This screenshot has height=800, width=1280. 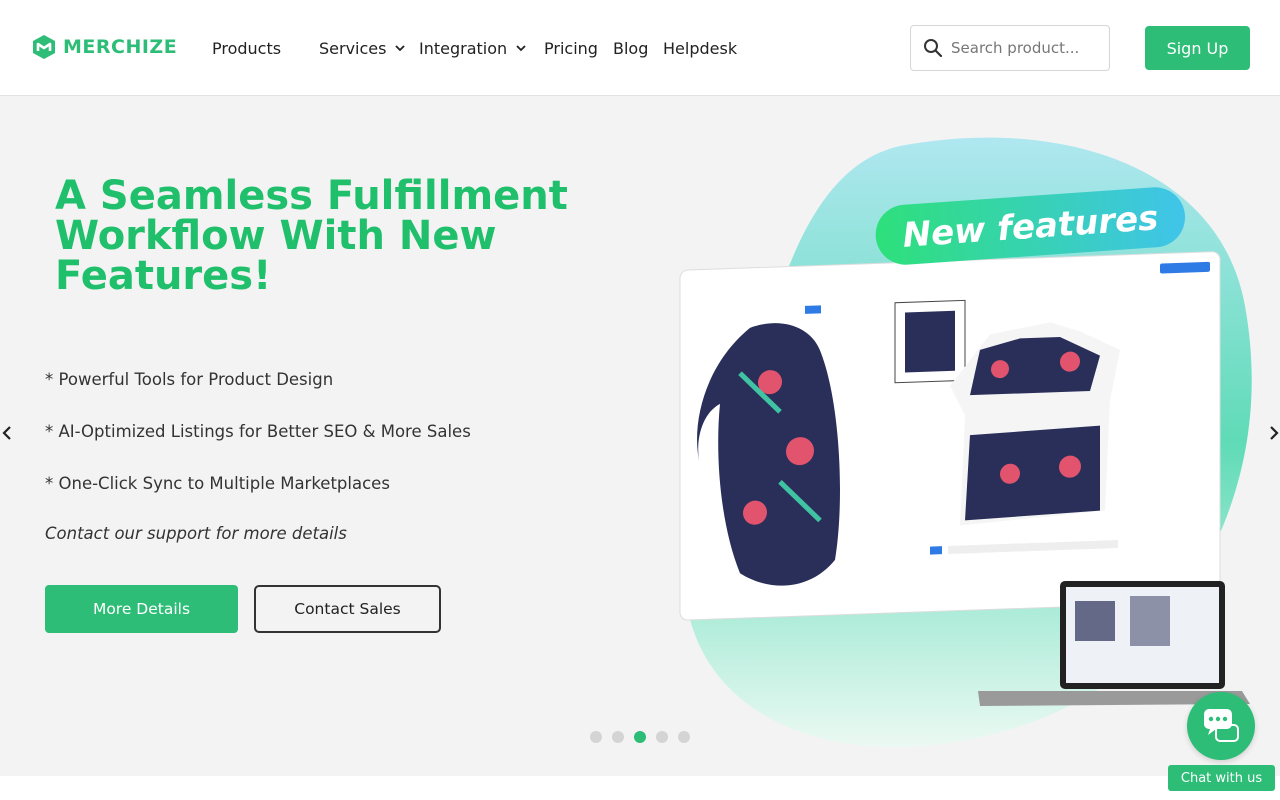 I want to click on nav-label: Products, so click(x=247, y=48).